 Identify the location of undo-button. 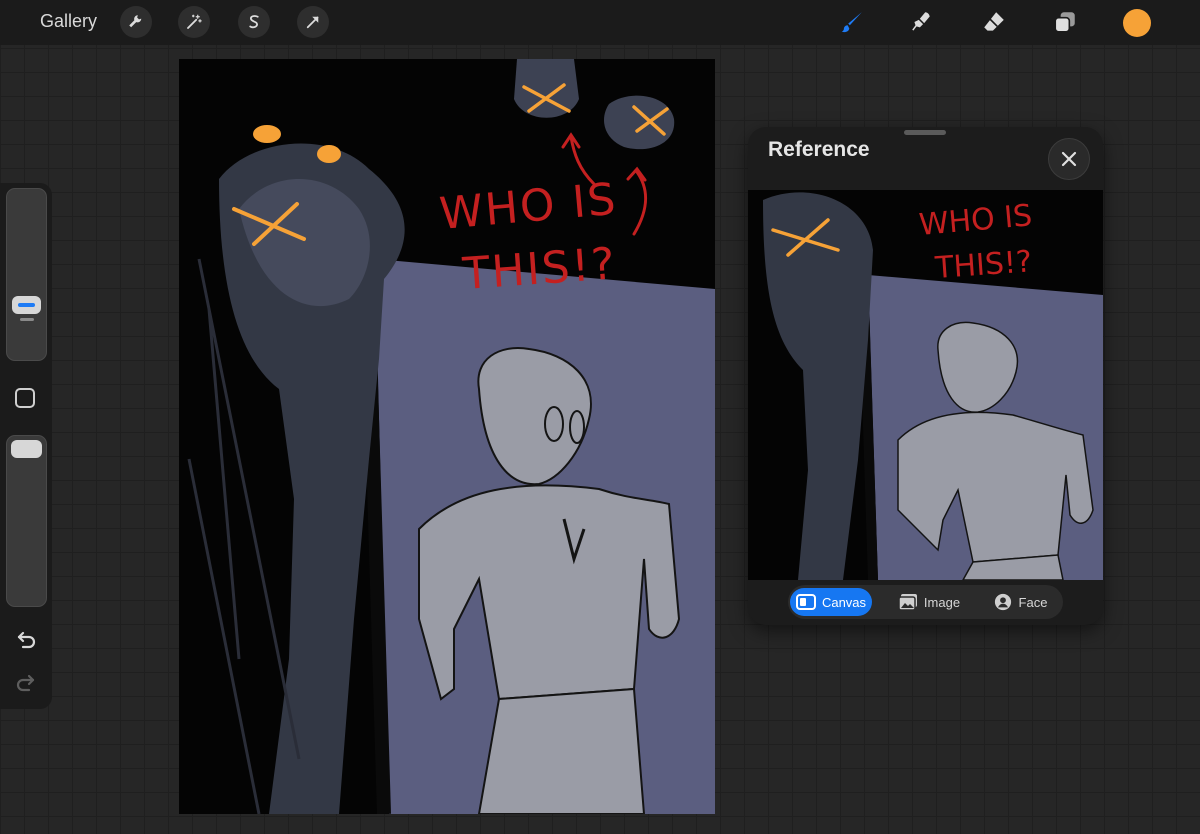
(26, 640).